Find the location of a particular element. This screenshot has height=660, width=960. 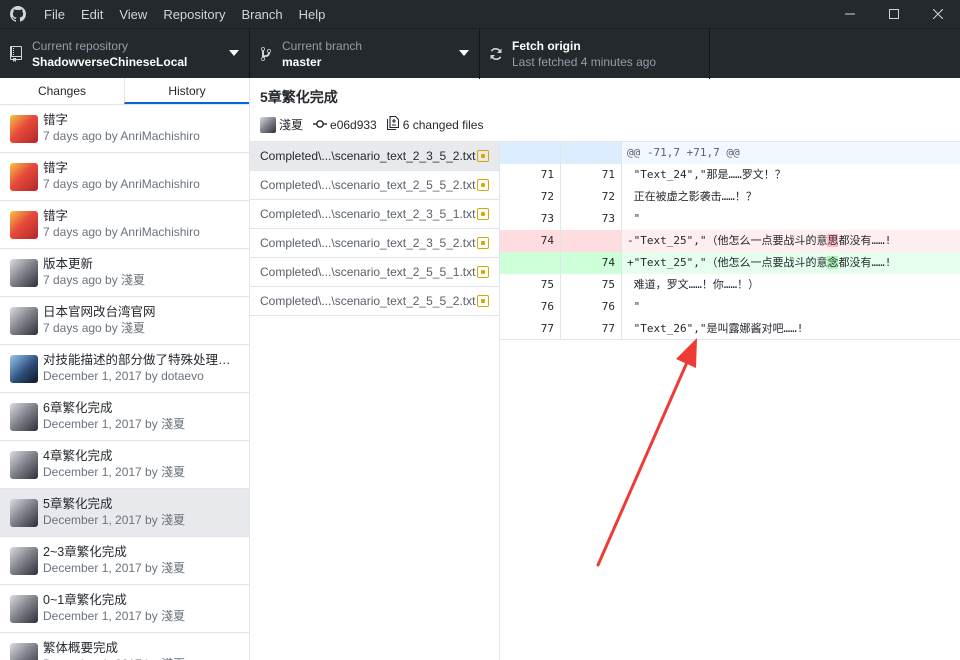

window-controls is located at coordinates (894, 14).